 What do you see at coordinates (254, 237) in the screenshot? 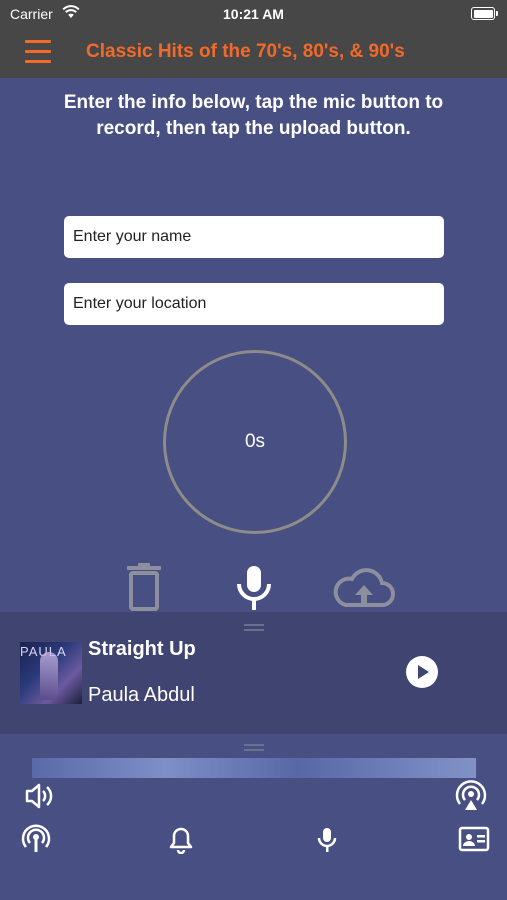
I see `name-input` at bounding box center [254, 237].